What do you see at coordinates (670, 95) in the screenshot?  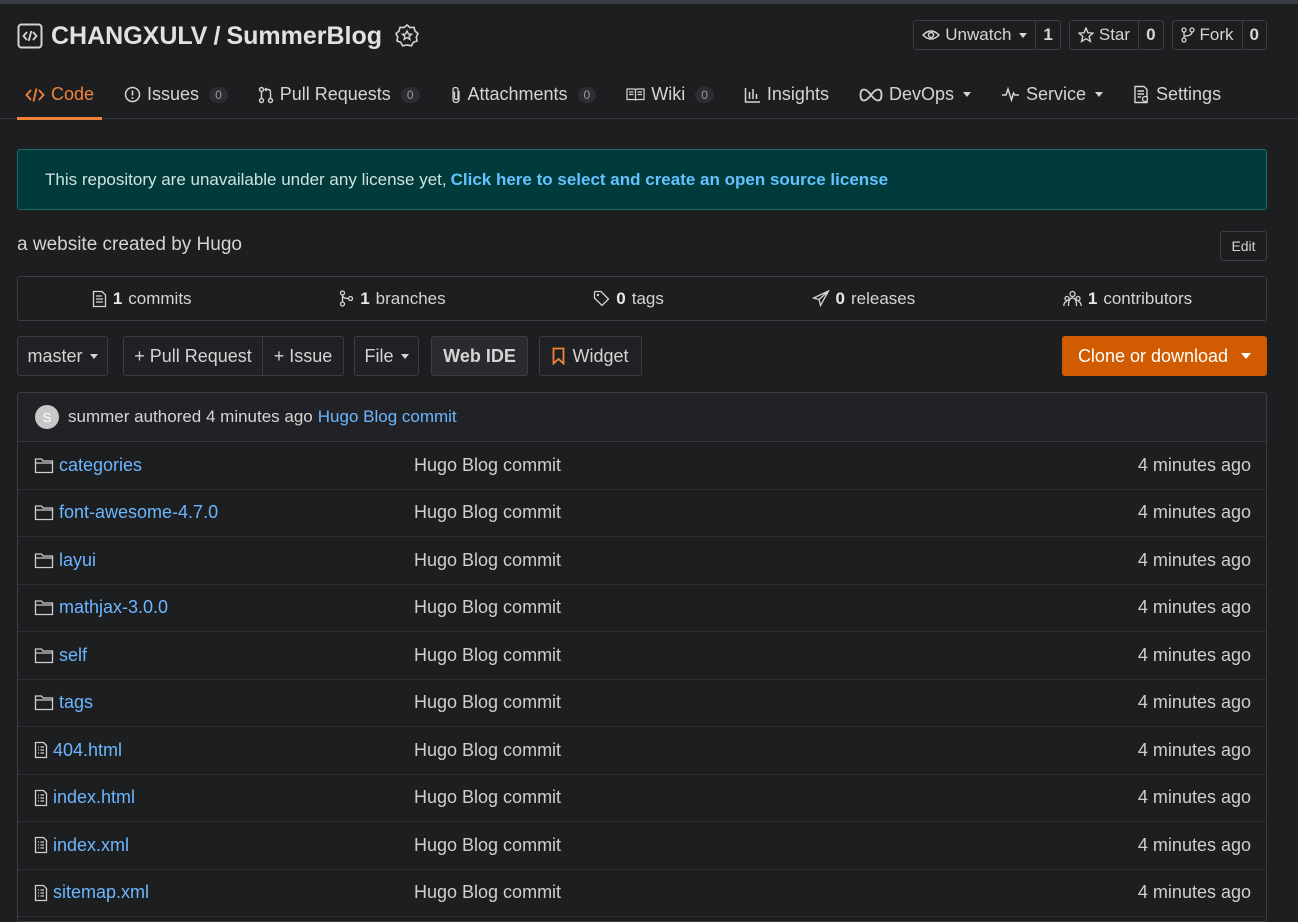 I see `tab-wiki: Wiki 0` at bounding box center [670, 95].